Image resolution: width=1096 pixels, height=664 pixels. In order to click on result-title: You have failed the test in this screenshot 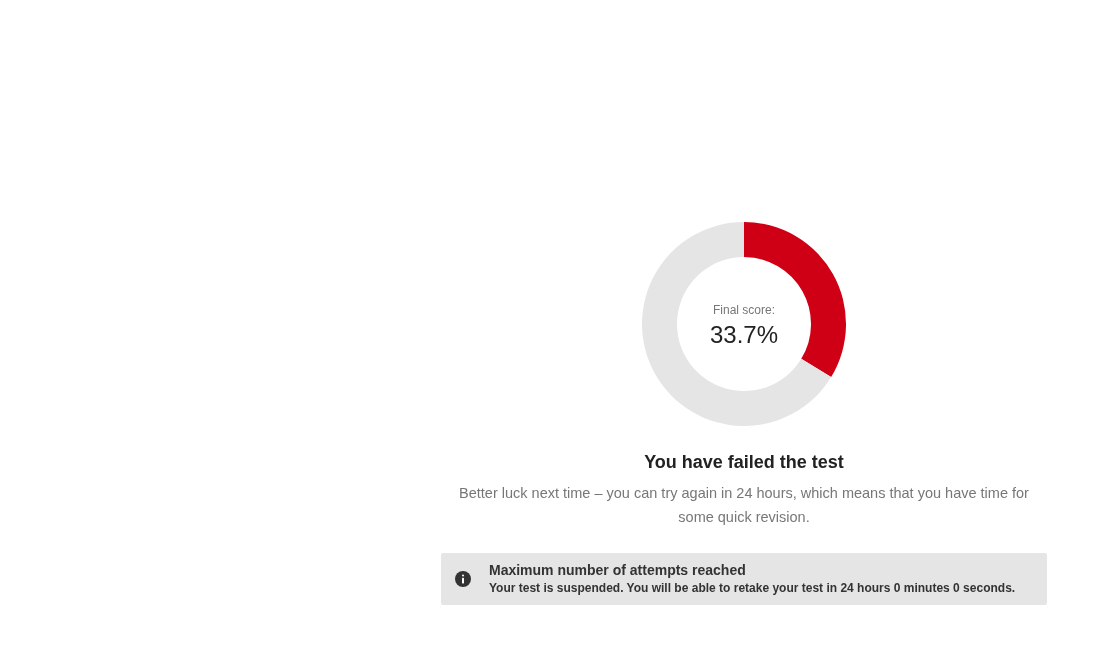, I will do `click(744, 462)`.